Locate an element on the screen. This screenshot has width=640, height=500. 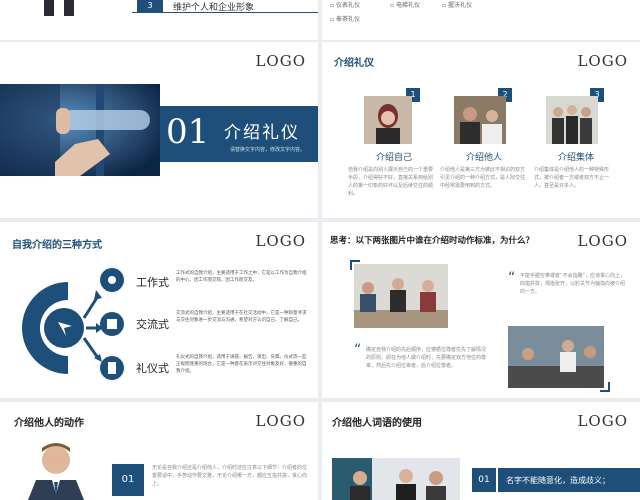
etiquette-item: ▫ 仪表礼仪 is located at coordinates (345, 5).